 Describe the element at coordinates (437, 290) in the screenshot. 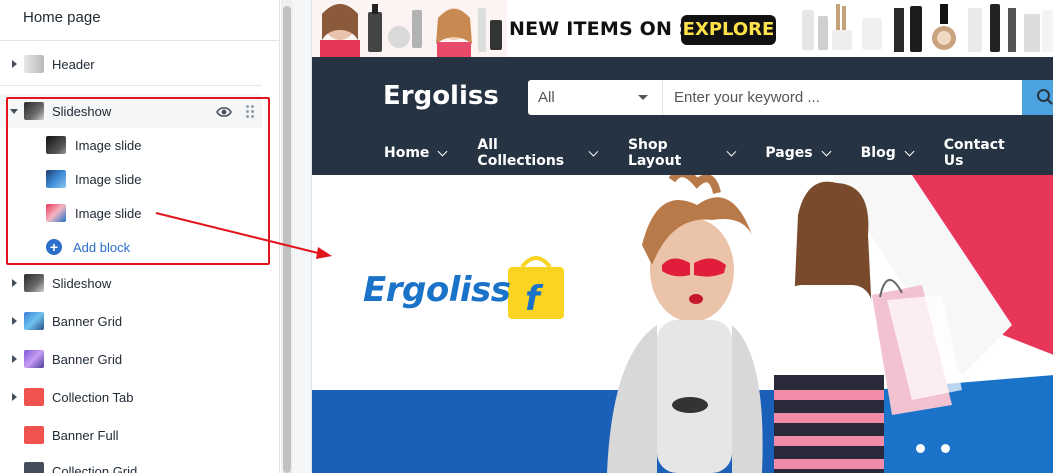

I see `hero-brand-logo: Ergoliss` at that location.